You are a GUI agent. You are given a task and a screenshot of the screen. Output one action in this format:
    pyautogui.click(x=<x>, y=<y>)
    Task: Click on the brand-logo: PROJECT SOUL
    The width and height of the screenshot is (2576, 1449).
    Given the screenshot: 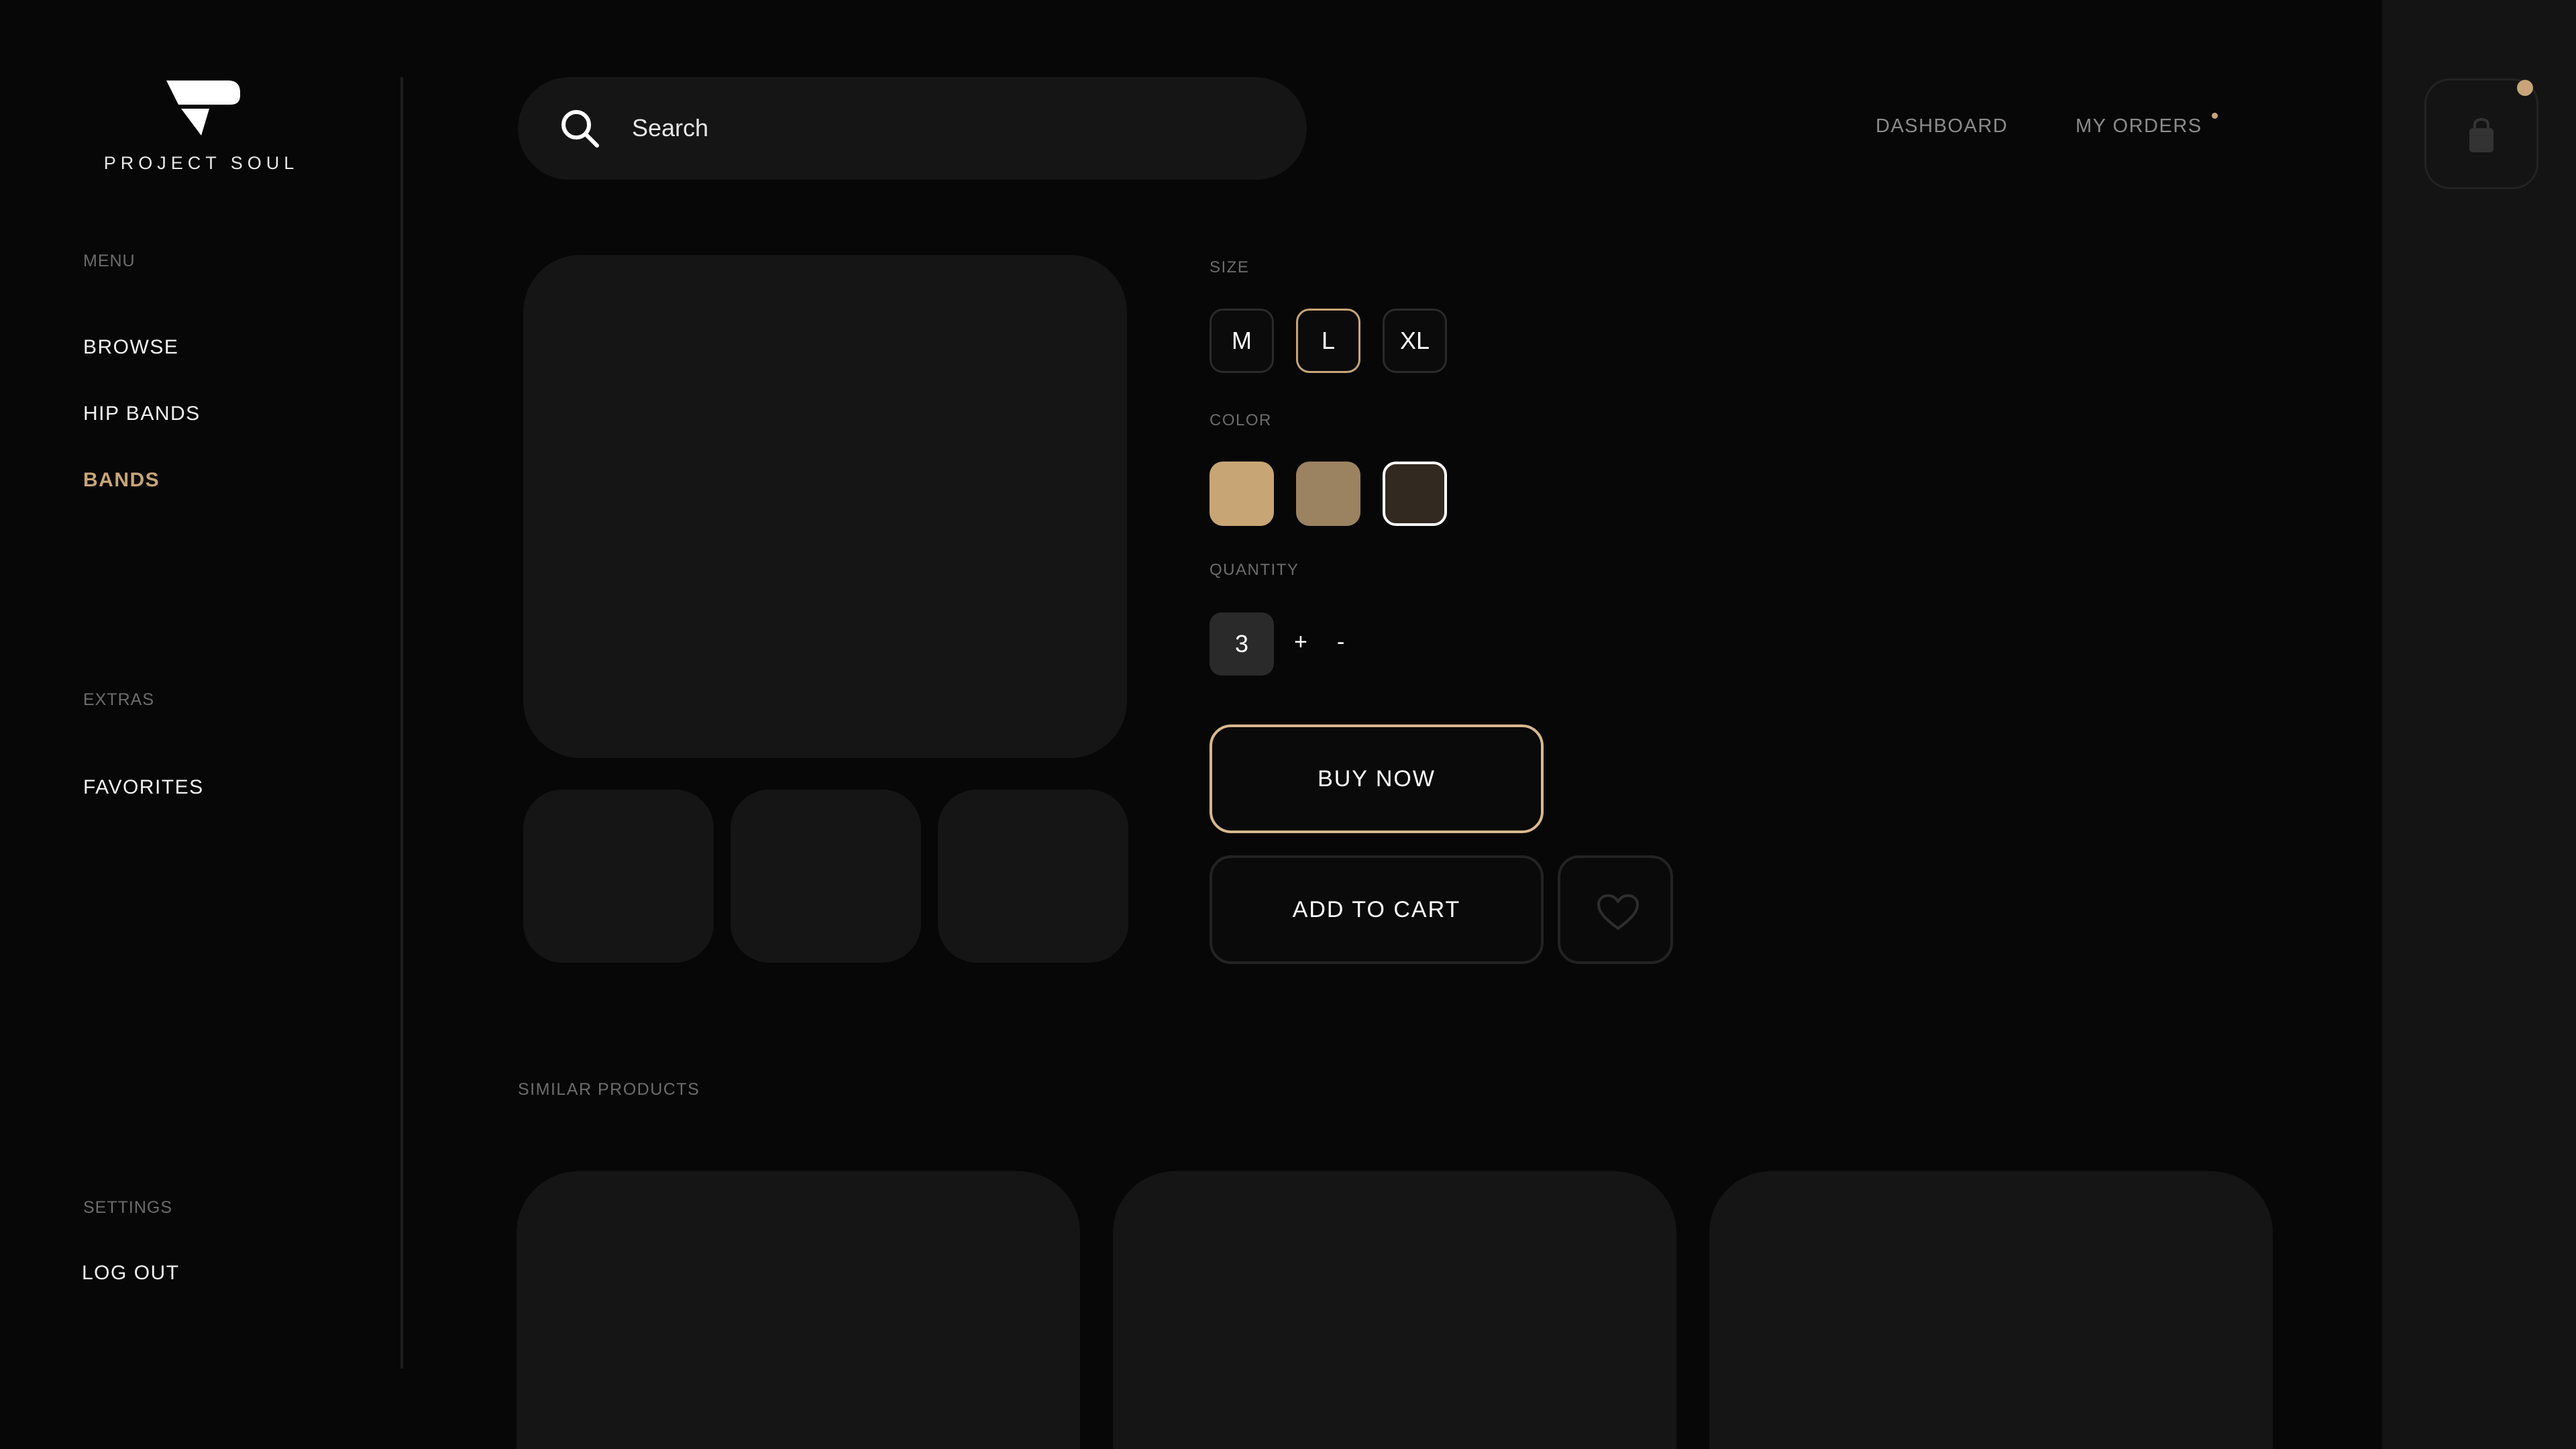 What is the action you would take?
    pyautogui.click(x=201, y=130)
    